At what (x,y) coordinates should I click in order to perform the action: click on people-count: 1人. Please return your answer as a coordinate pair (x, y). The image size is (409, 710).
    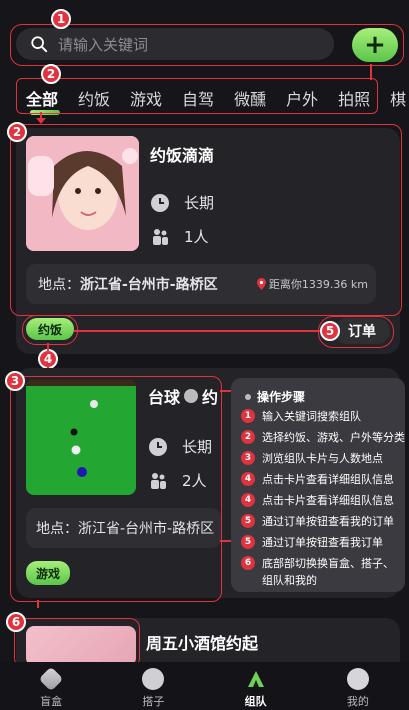
    Looking at the image, I should click on (196, 237).